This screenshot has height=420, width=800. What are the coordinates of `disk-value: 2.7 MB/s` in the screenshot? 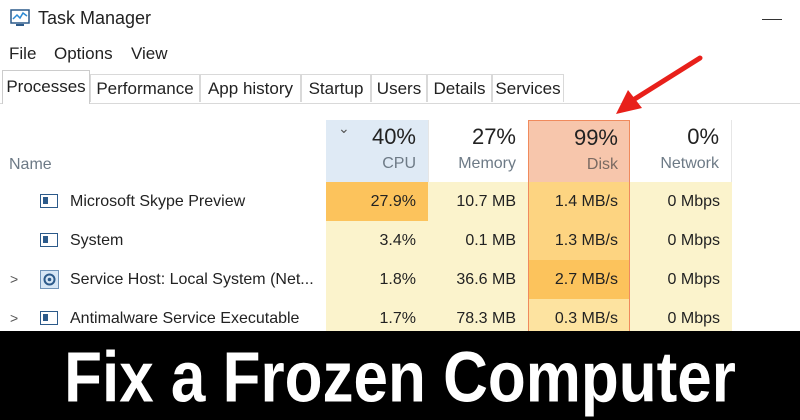 It's located at (579, 279).